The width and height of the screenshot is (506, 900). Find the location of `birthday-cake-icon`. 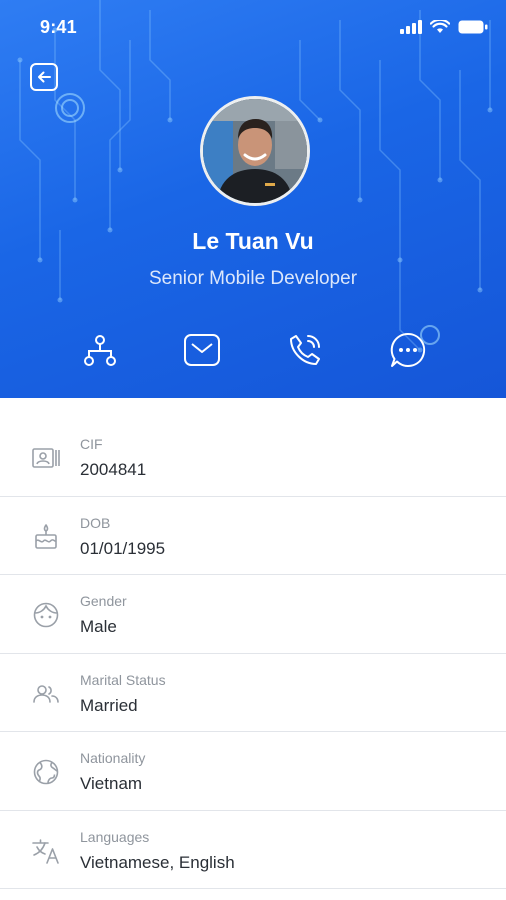

birthday-cake-icon is located at coordinates (46, 537).